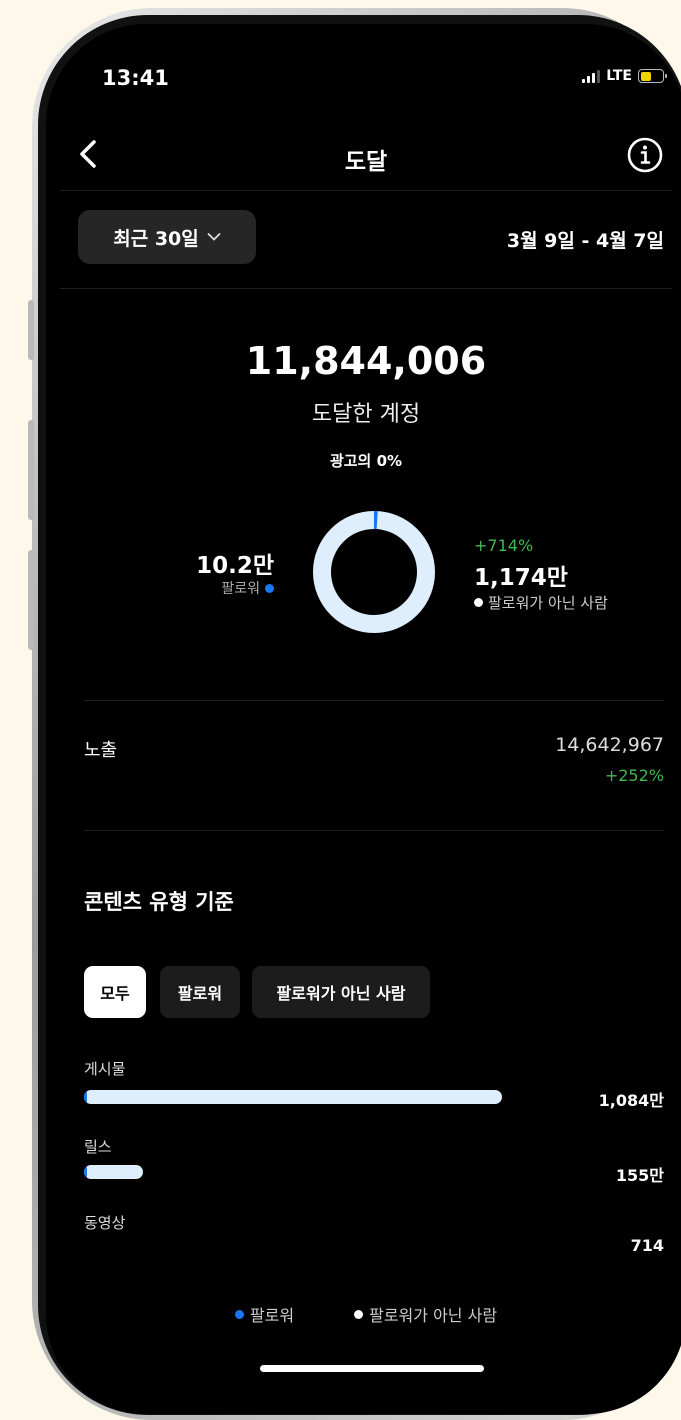 This screenshot has height=1420, width=681. I want to click on non-followers-legend: 팔로워가 아닌 사람, so click(541, 602).